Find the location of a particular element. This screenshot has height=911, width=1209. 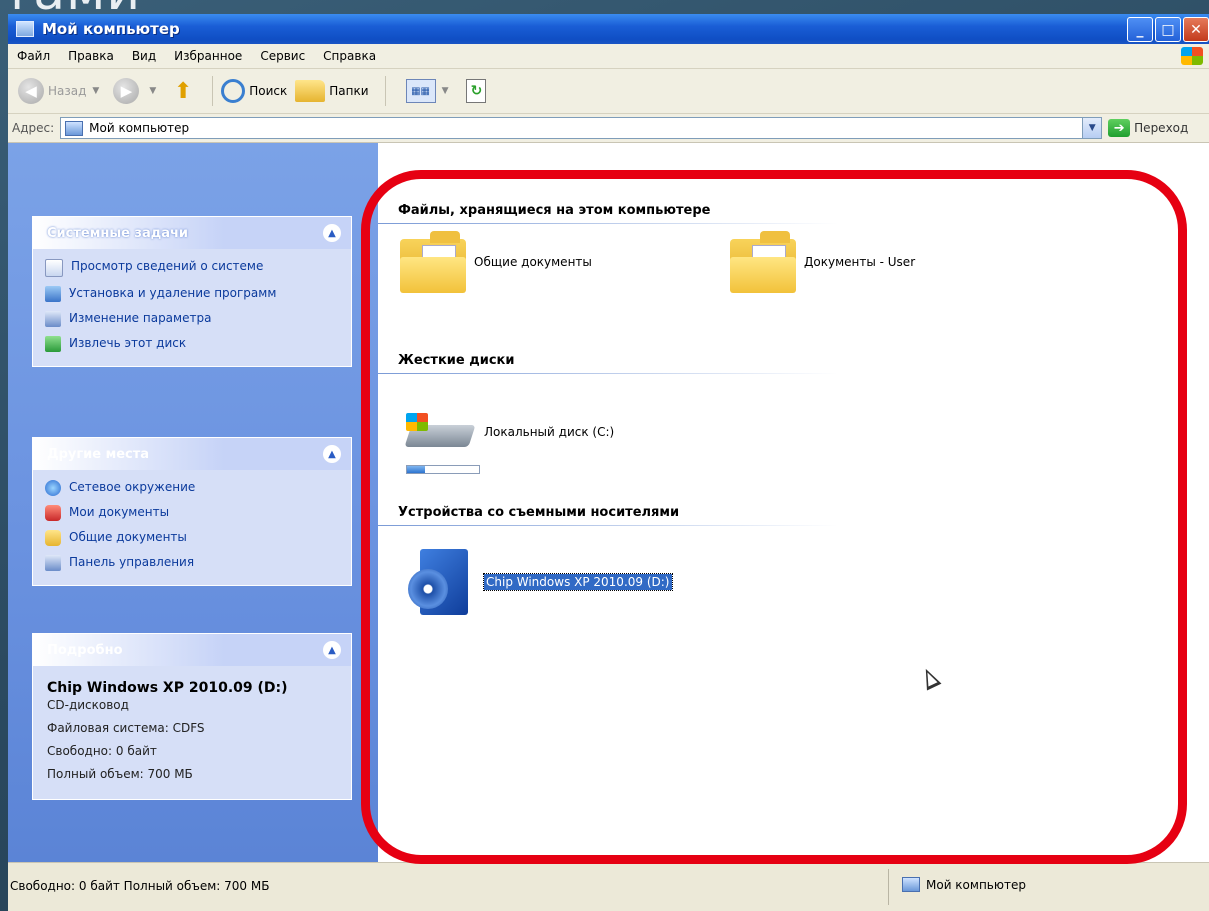

menu-tools: Сервис is located at coordinates (282, 56).